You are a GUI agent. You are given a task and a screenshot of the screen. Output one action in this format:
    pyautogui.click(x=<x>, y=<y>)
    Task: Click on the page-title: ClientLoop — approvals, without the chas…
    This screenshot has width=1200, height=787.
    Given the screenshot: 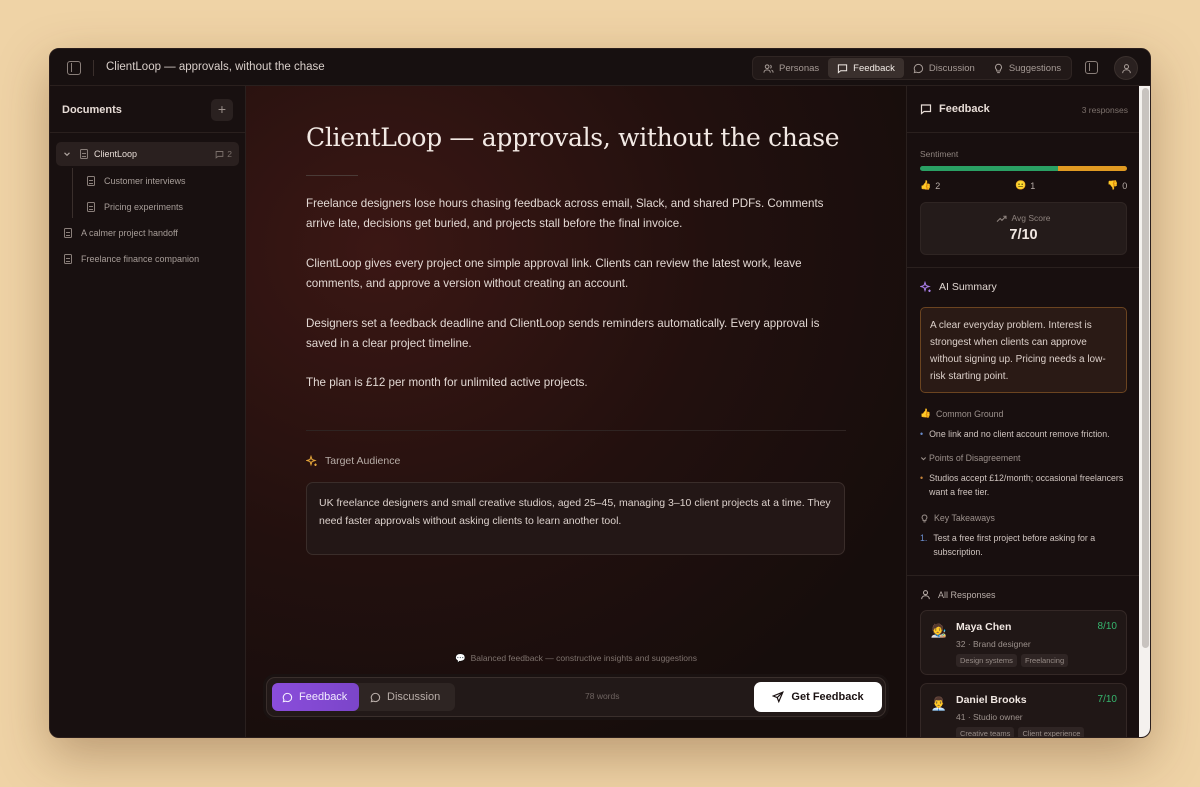 What is the action you would take?
    pyautogui.click(x=573, y=137)
    